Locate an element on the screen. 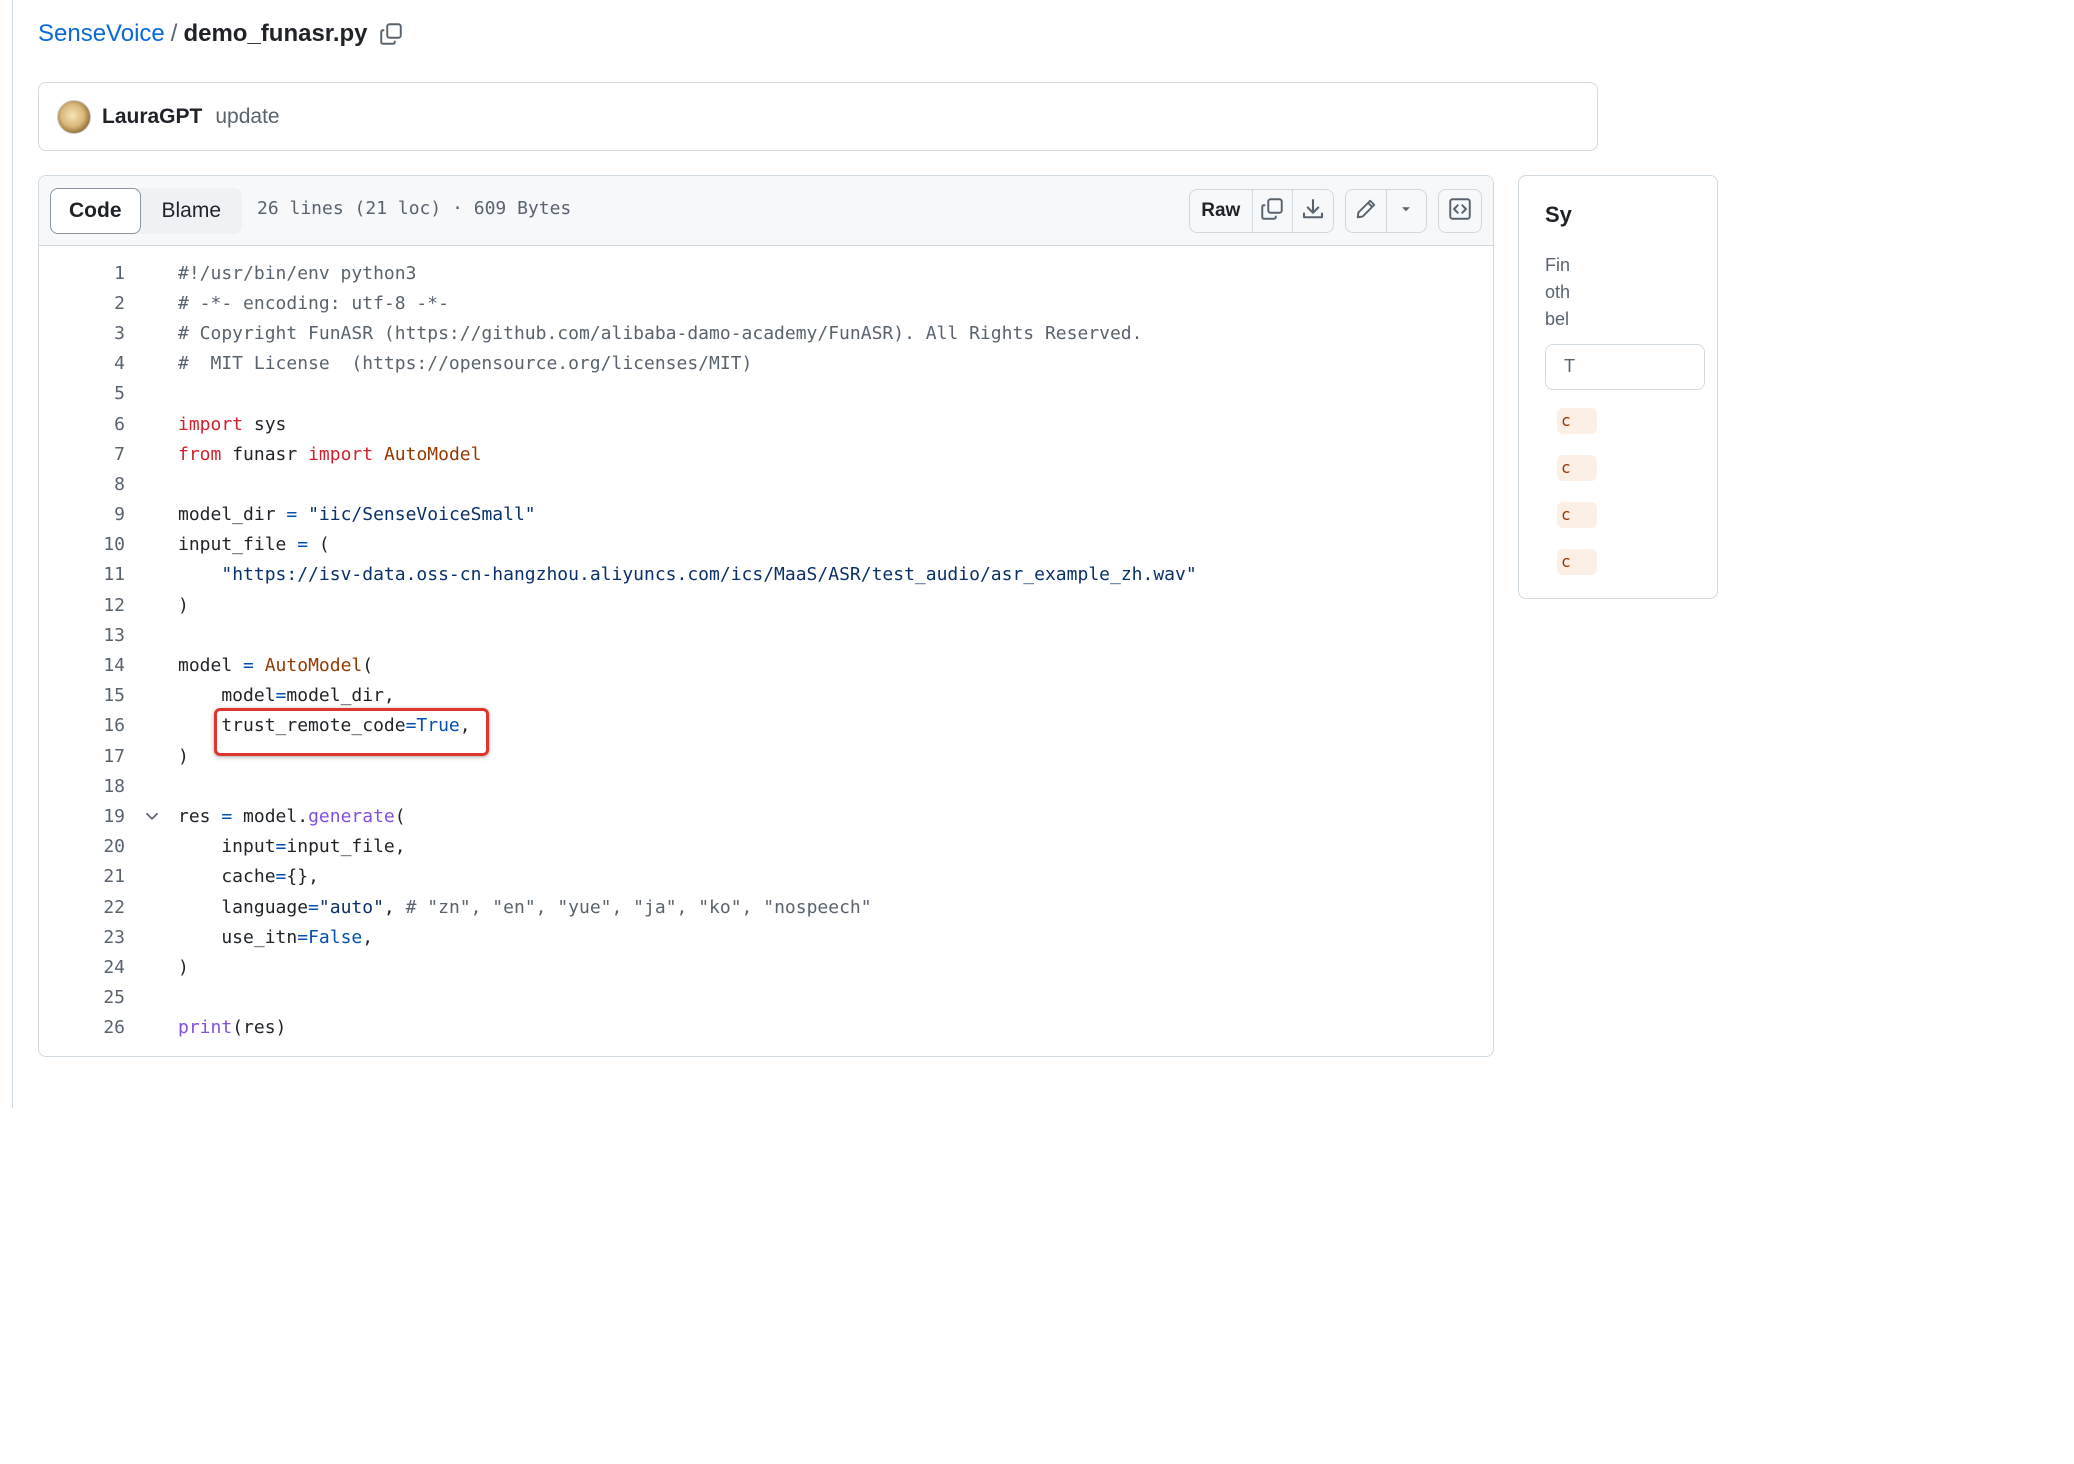 This screenshot has height=1464, width=2074. line-number: 24 is located at coordinates (82, 967).